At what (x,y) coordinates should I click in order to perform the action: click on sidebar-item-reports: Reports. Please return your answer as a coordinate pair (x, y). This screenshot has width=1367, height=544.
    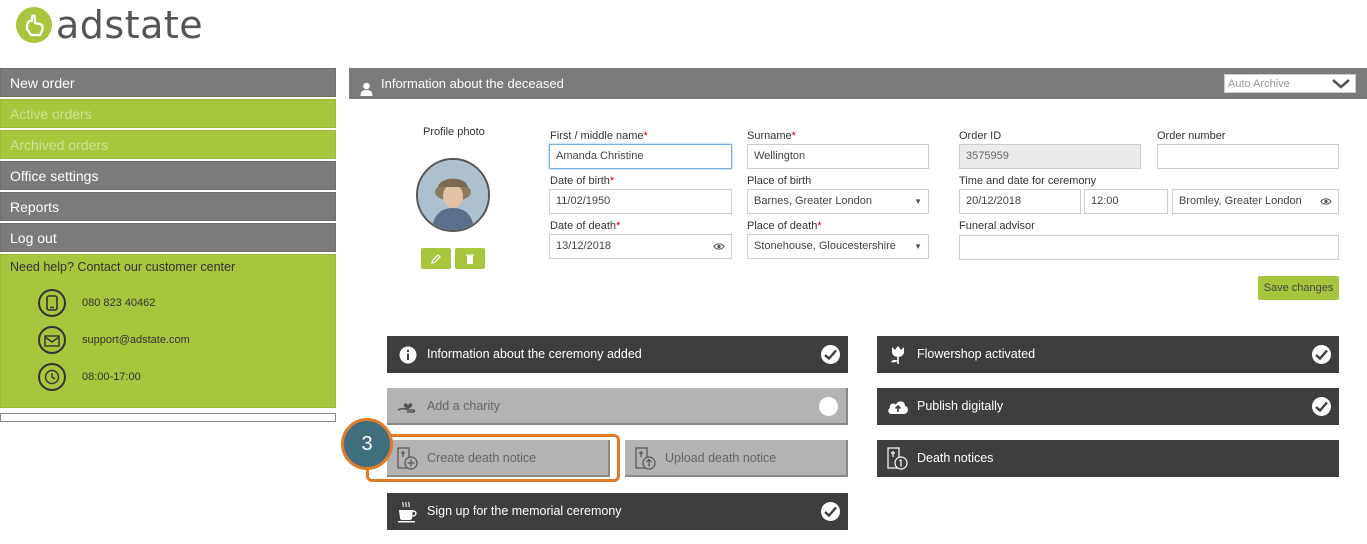
    Looking at the image, I should click on (168, 206).